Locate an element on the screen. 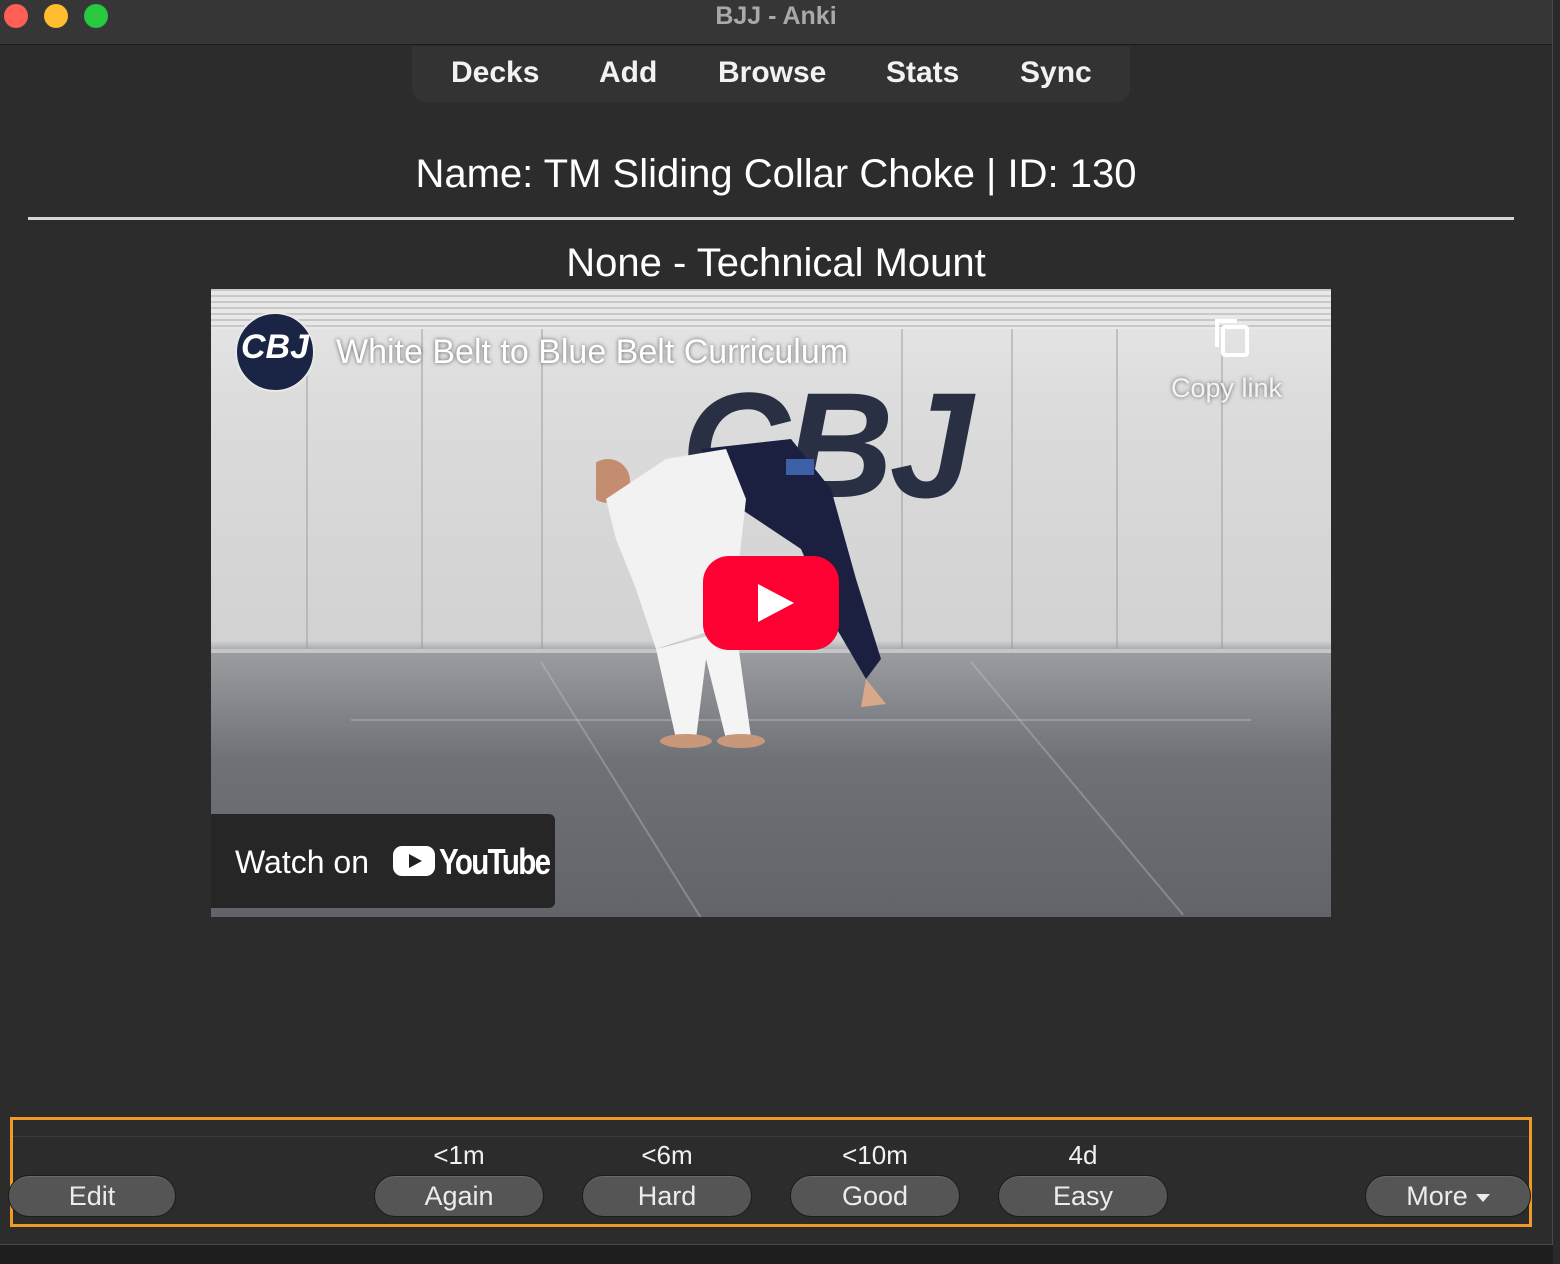 The width and height of the screenshot is (1560, 1264). toolbar-decks: Decks is located at coordinates (495, 73).